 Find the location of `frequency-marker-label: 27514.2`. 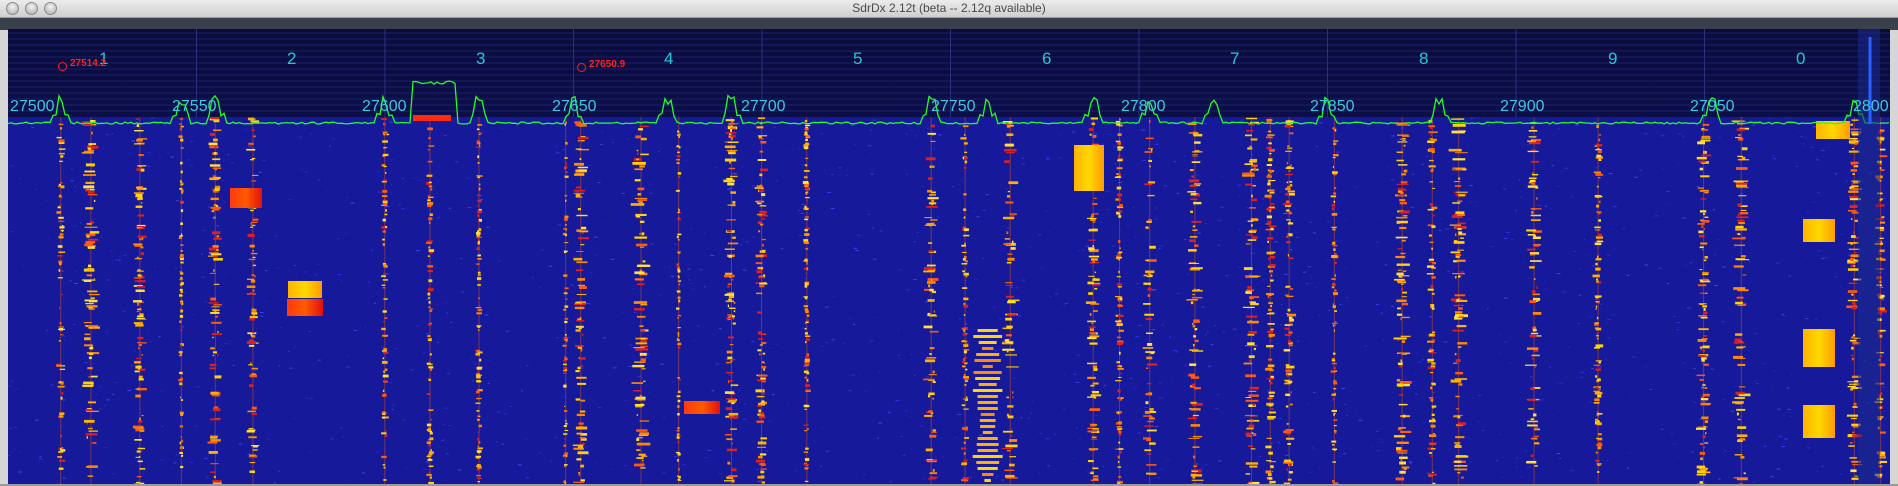

frequency-marker-label: 27514.2 is located at coordinates (88, 63).